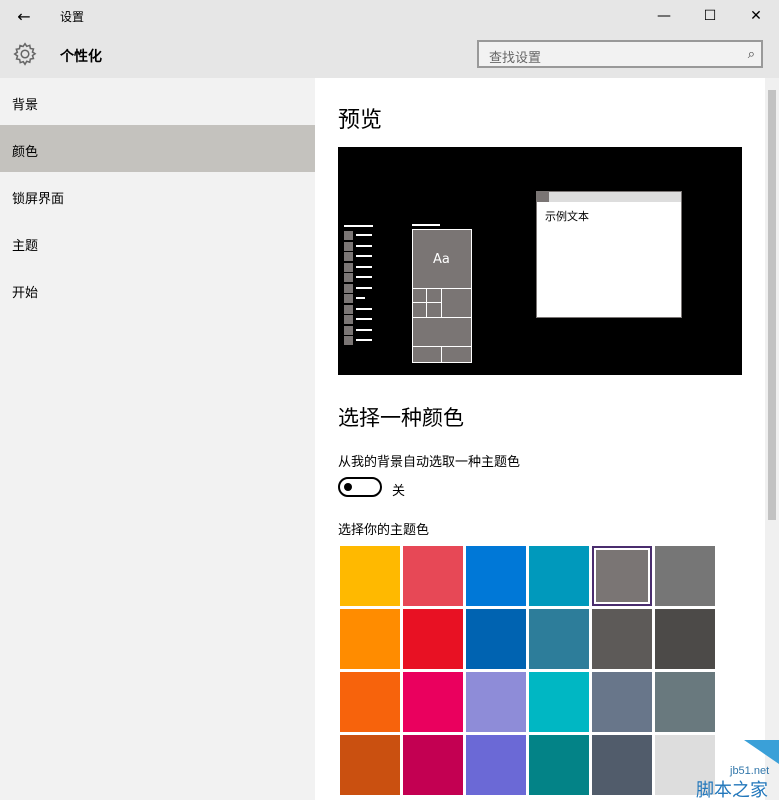  I want to click on sidebar-item-themes: 主题, so click(157, 242).